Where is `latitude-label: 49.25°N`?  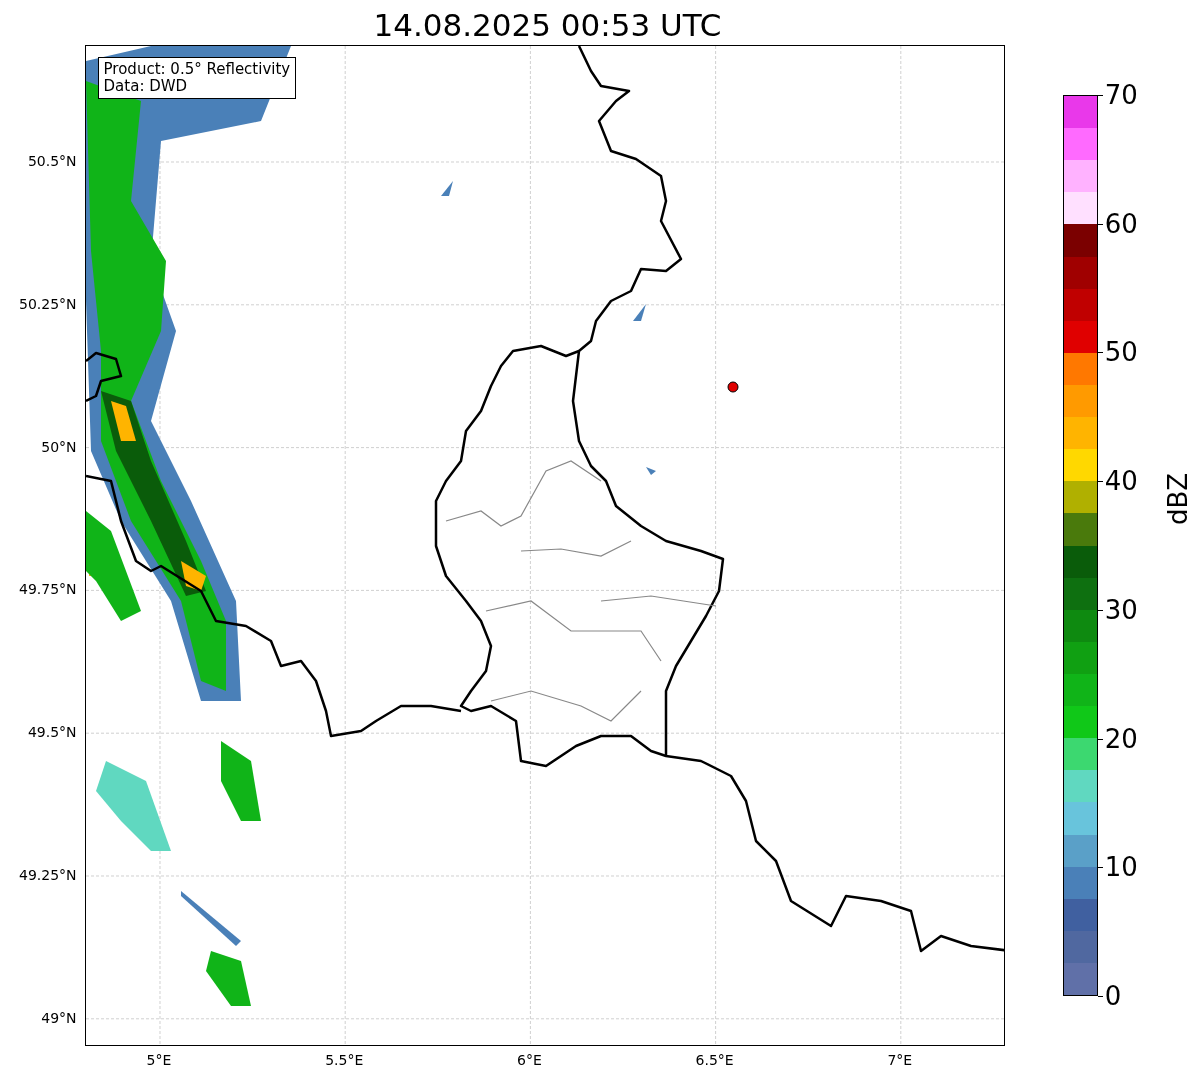
latitude-label: 49.25°N is located at coordinates (48, 875).